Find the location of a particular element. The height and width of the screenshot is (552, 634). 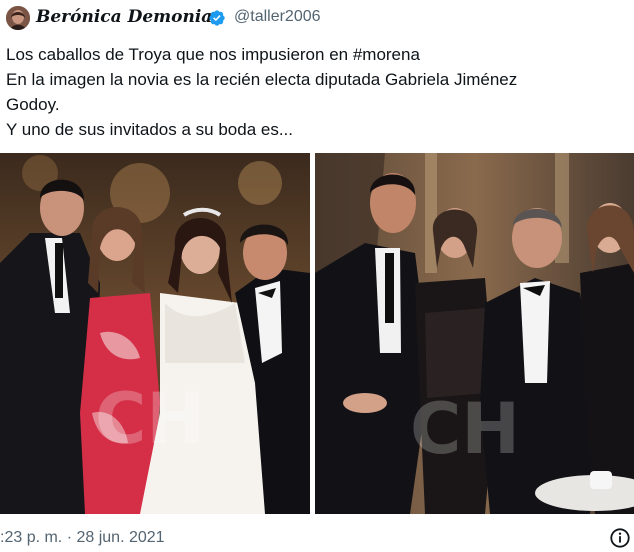

avatar is located at coordinates (18, 18).